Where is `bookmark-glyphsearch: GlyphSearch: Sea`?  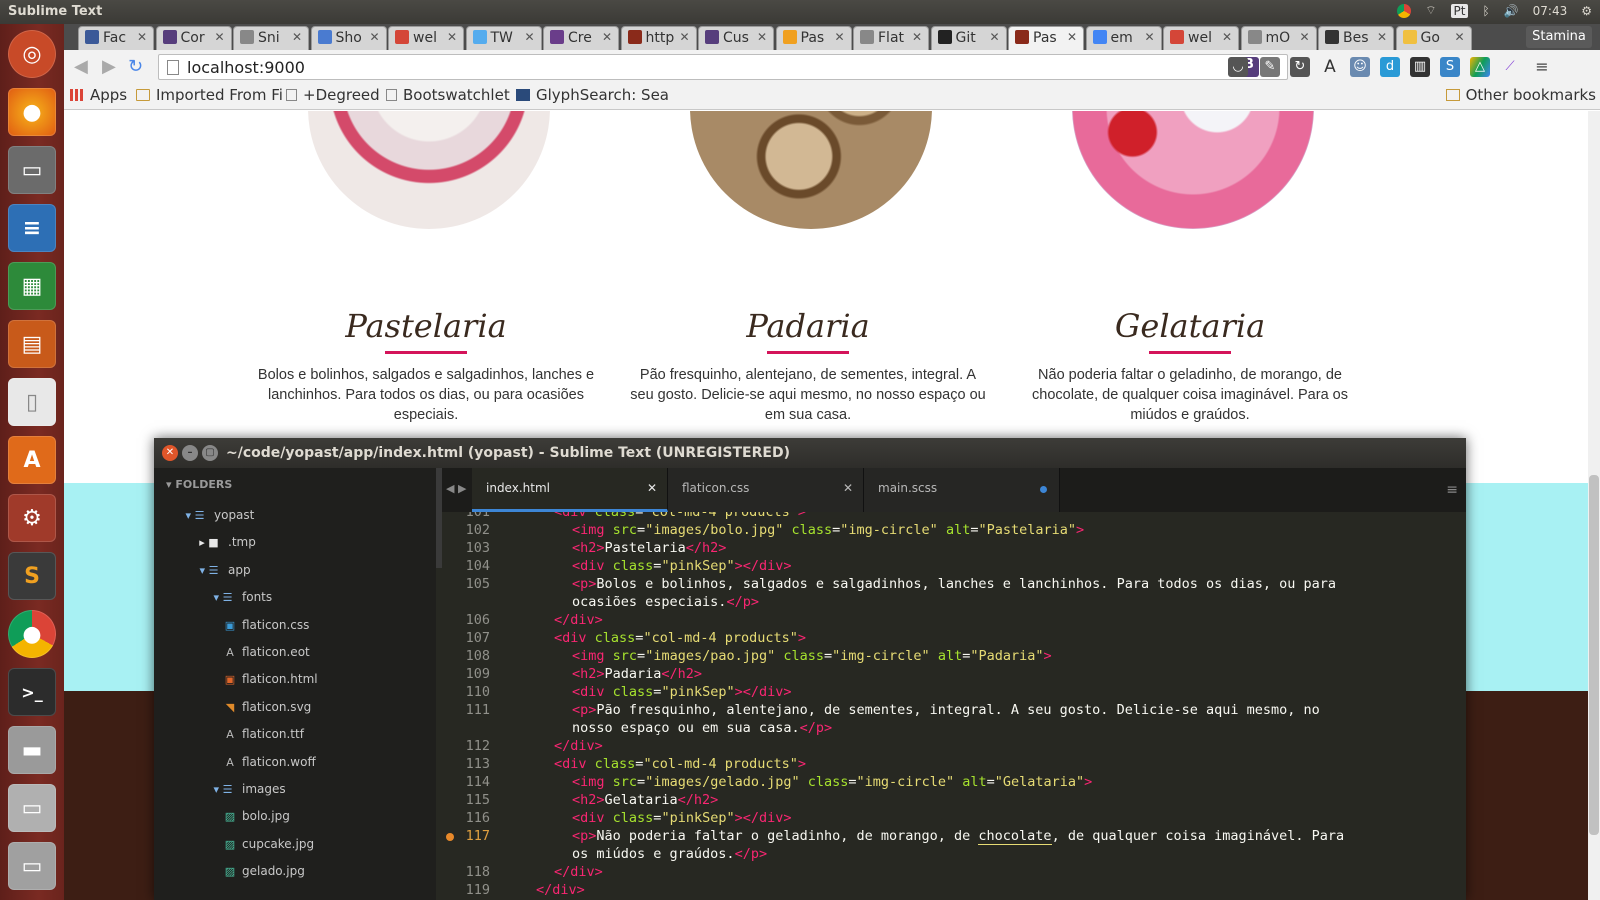
bookmark-glyphsearch: GlyphSearch: Sea is located at coordinates (592, 95).